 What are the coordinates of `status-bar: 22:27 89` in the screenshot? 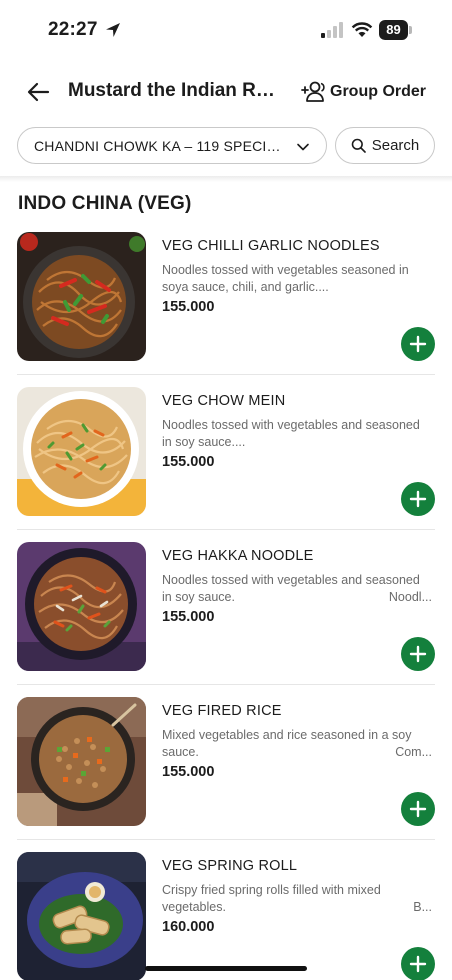 It's located at (226, 30).